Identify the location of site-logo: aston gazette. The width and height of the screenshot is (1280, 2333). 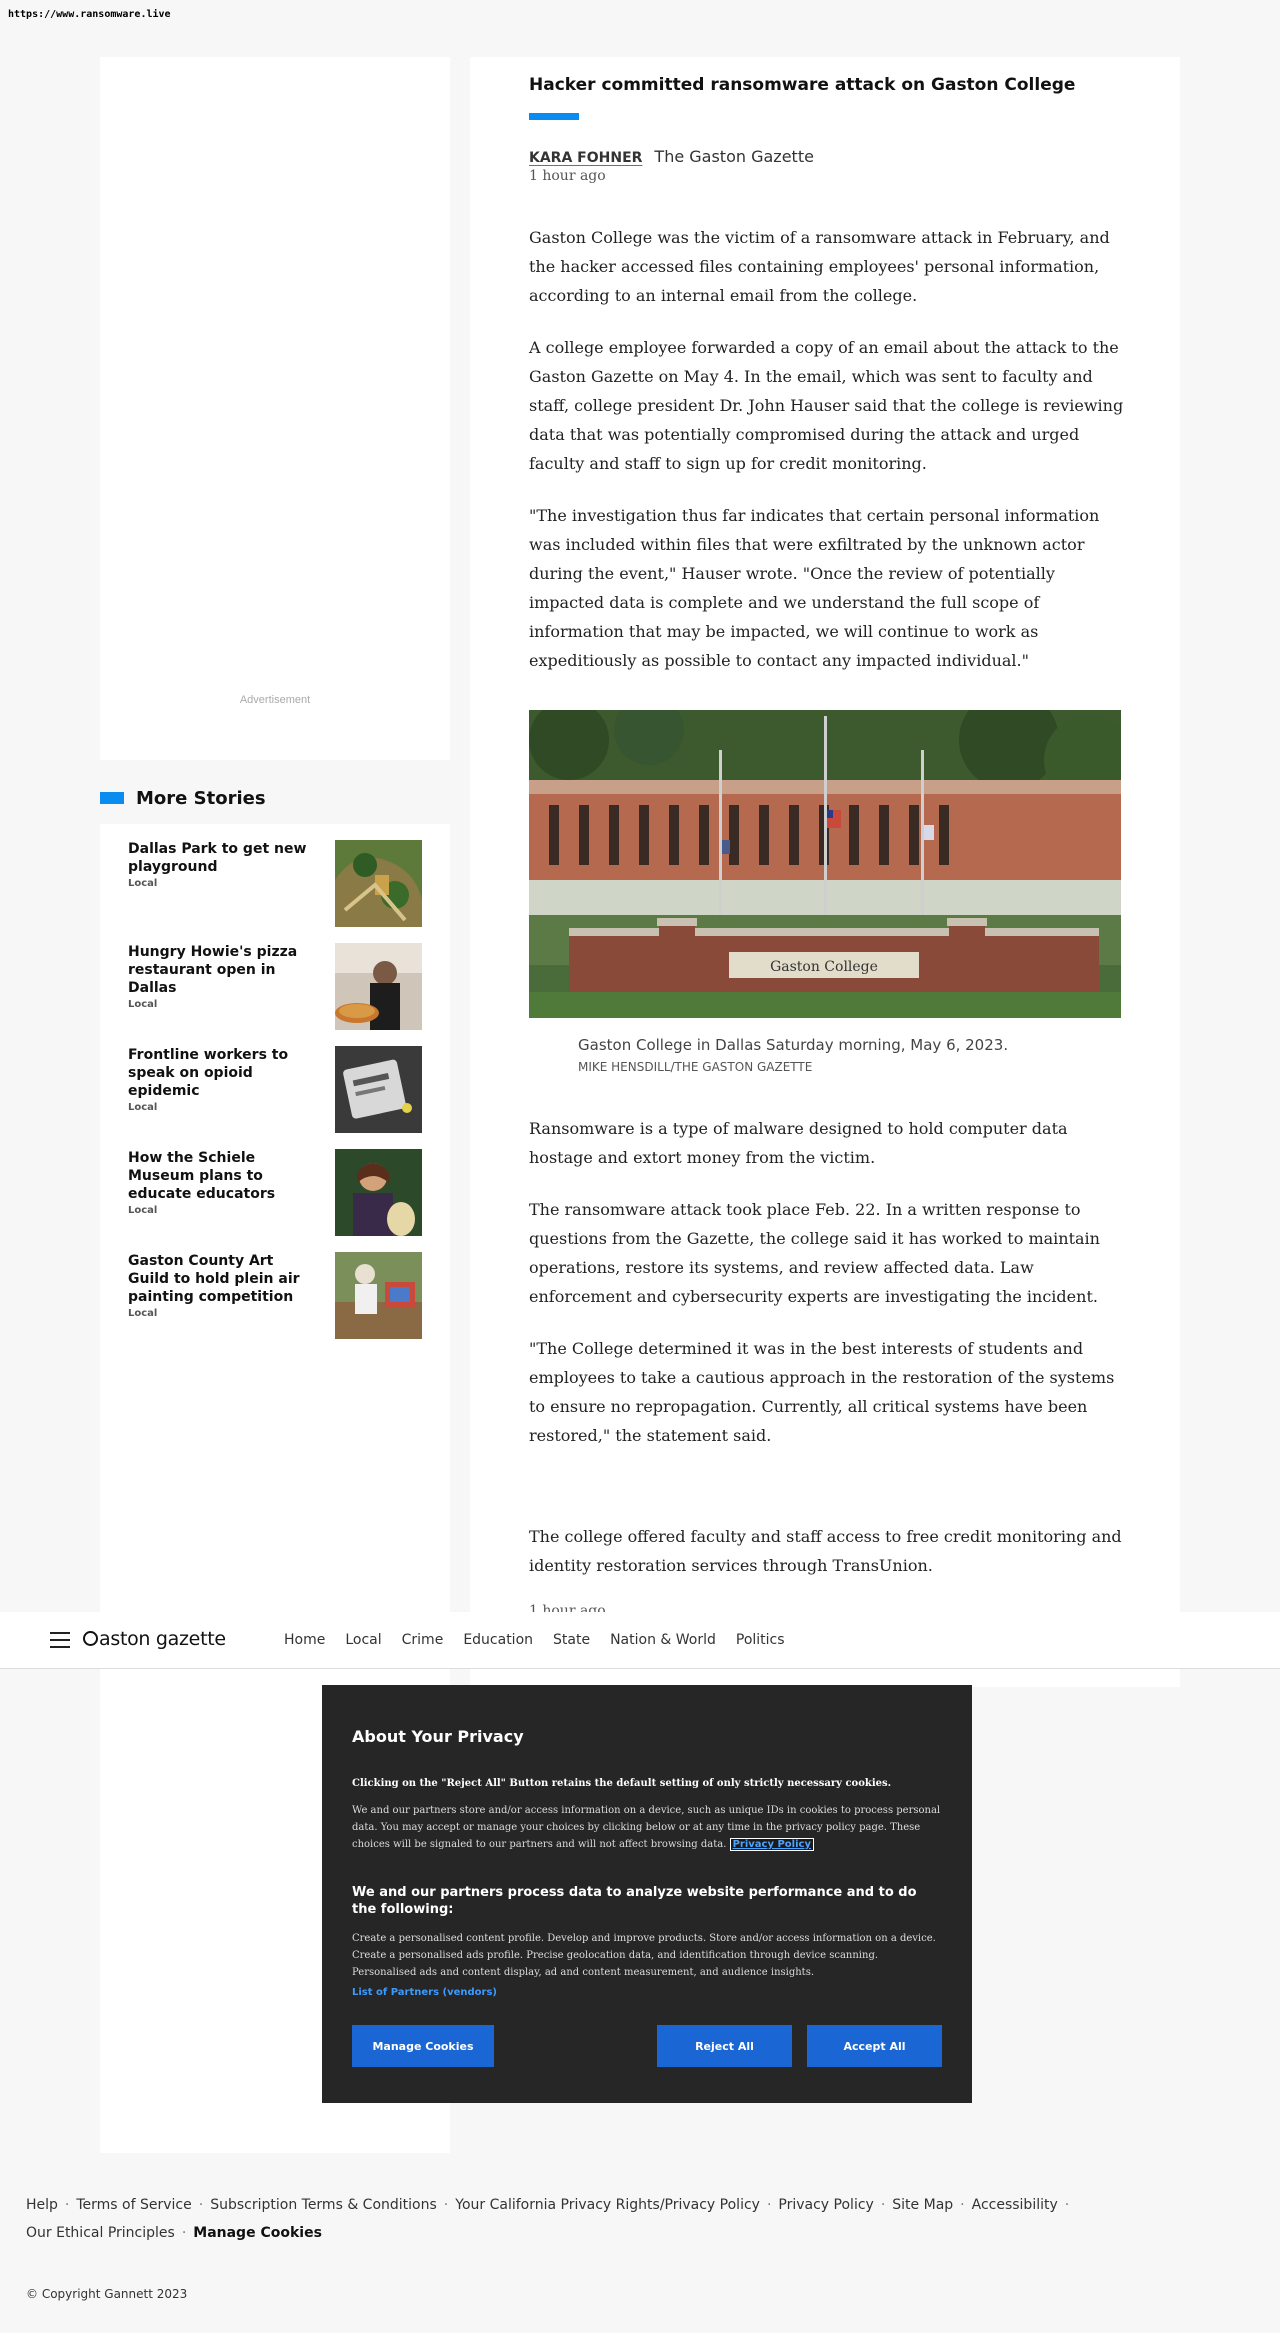
(154, 1639).